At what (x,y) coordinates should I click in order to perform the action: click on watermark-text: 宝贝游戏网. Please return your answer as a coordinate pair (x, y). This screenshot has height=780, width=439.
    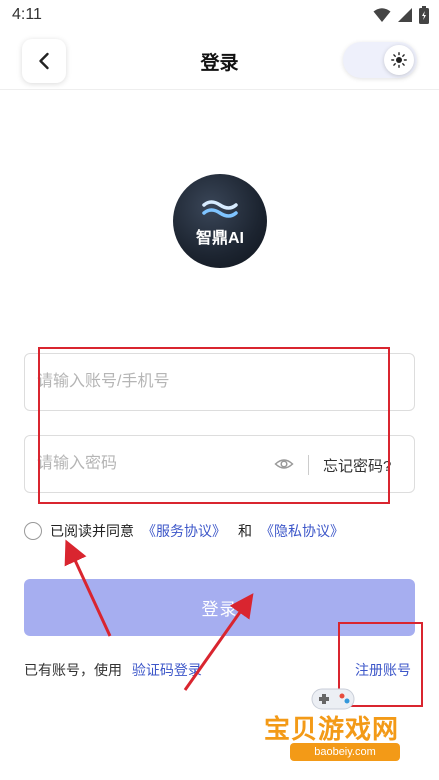
    Looking at the image, I should click on (332, 729).